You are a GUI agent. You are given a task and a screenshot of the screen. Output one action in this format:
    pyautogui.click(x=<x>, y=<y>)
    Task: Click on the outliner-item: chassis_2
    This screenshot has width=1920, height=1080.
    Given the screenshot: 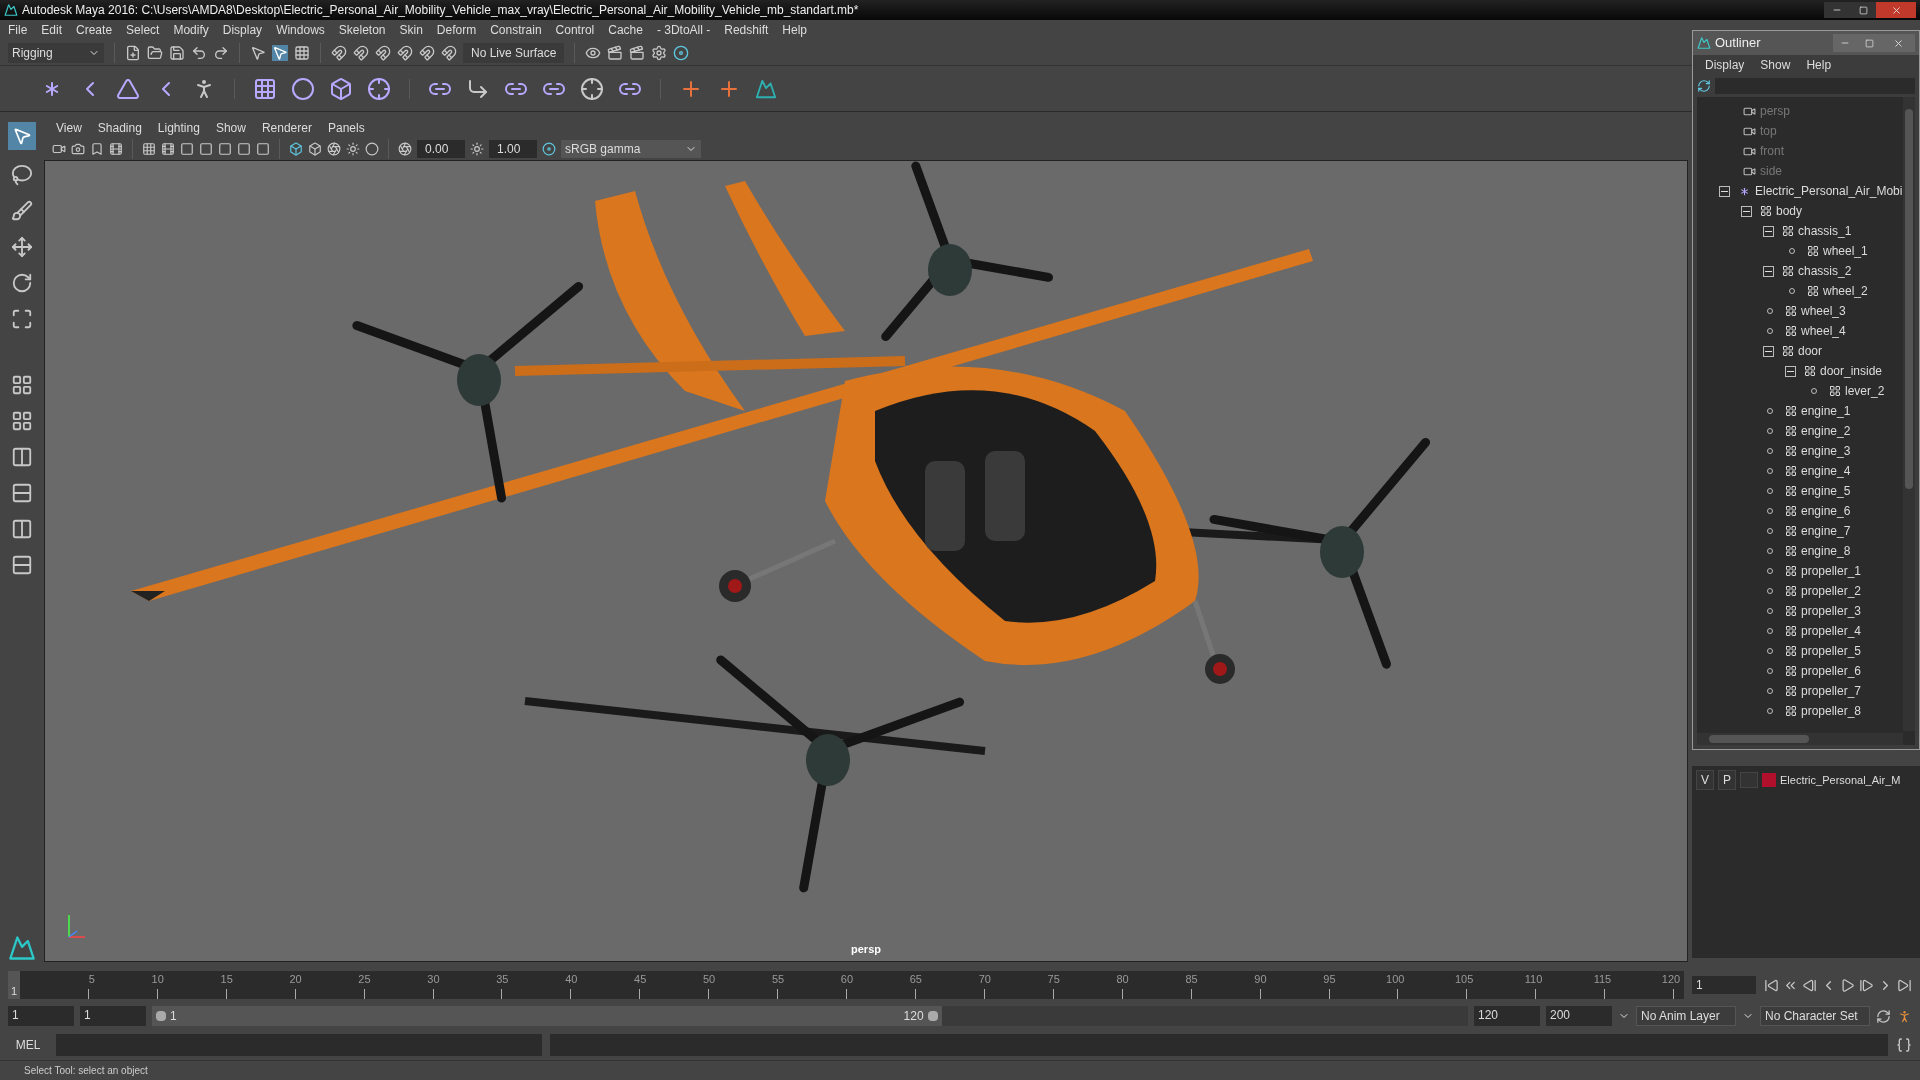 What is the action you would take?
    pyautogui.click(x=1825, y=271)
    